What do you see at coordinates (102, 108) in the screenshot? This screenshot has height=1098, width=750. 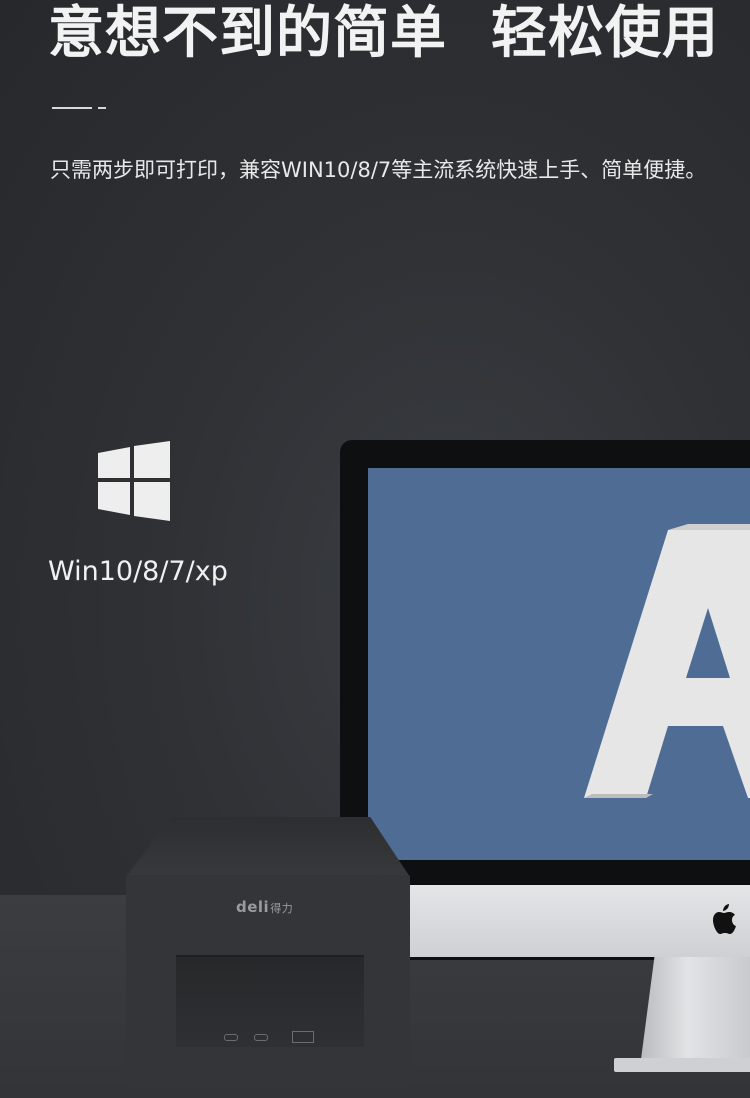 I see `title-divider-dot` at bounding box center [102, 108].